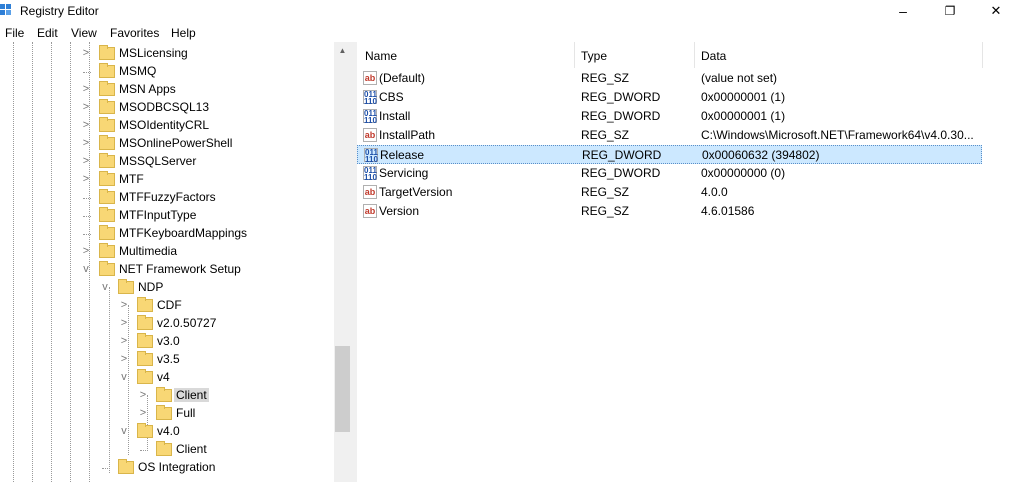 This screenshot has width=1017, height=482. Describe the element at coordinates (47, 33) in the screenshot. I see `menu-edit: Edit` at that location.